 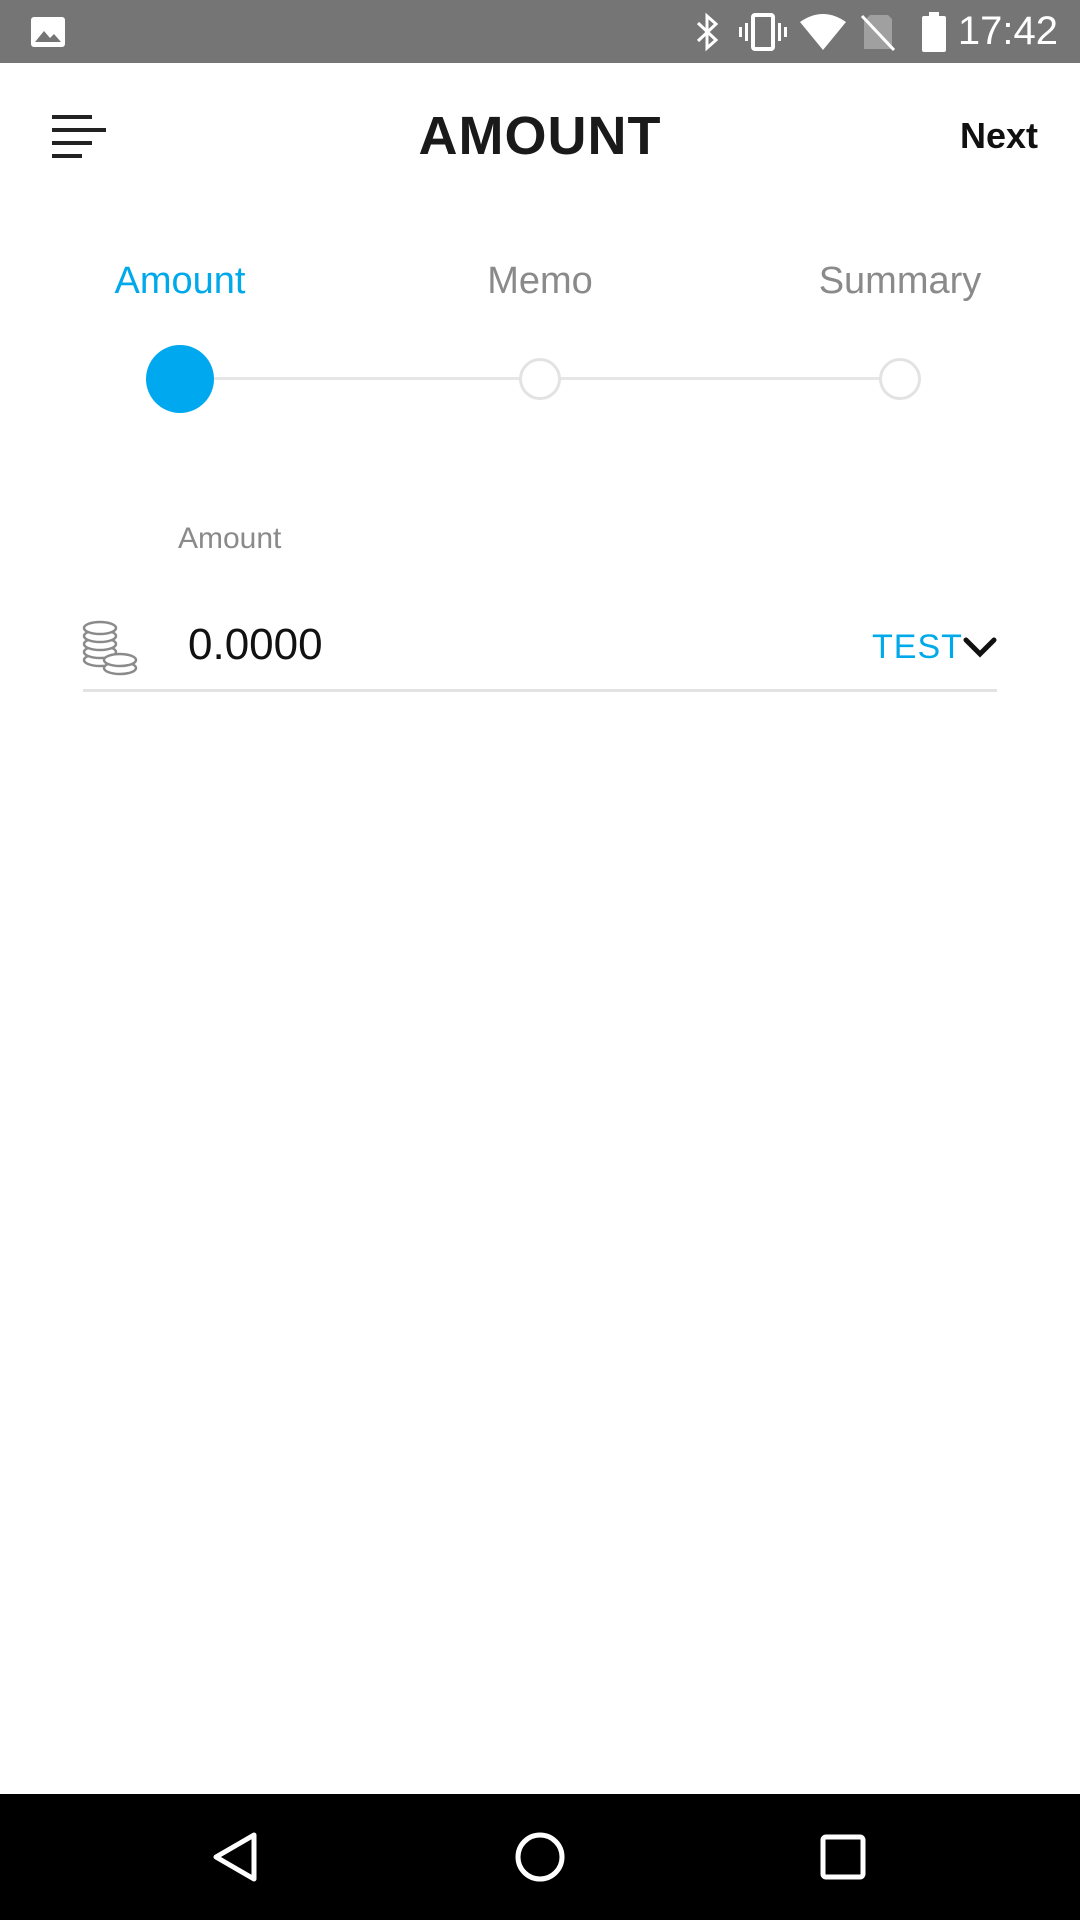 I want to click on back-icon, so click(x=235, y=1857).